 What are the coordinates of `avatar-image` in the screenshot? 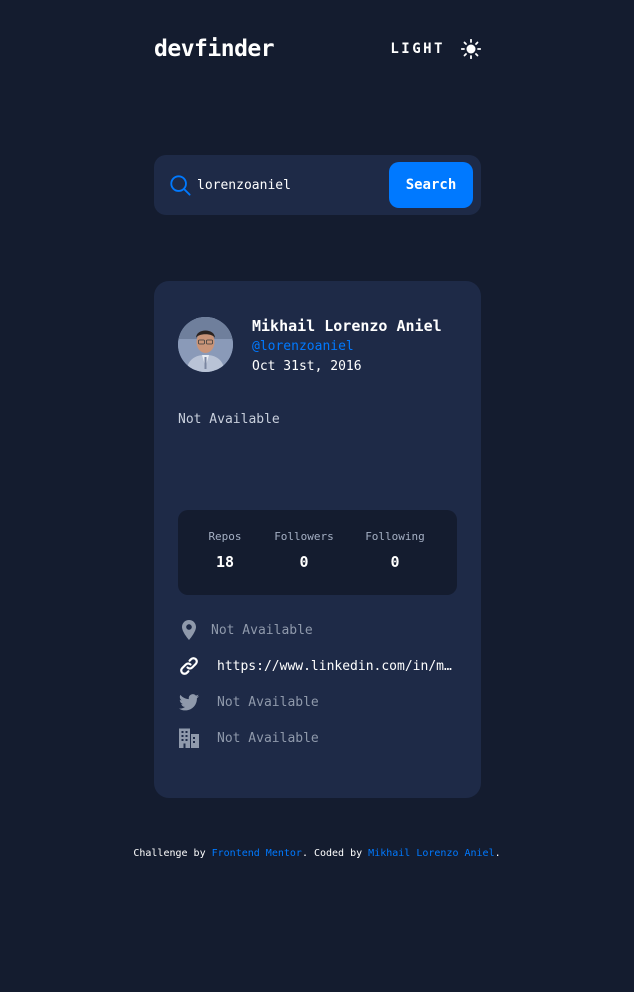 It's located at (205, 344).